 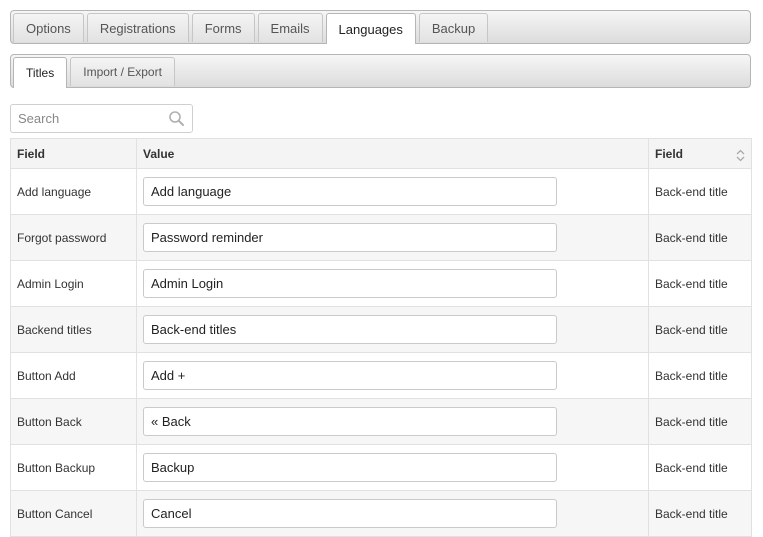 What do you see at coordinates (380, 71) in the screenshot?
I see `sub-tab-bar: Titles Import / Export` at bounding box center [380, 71].